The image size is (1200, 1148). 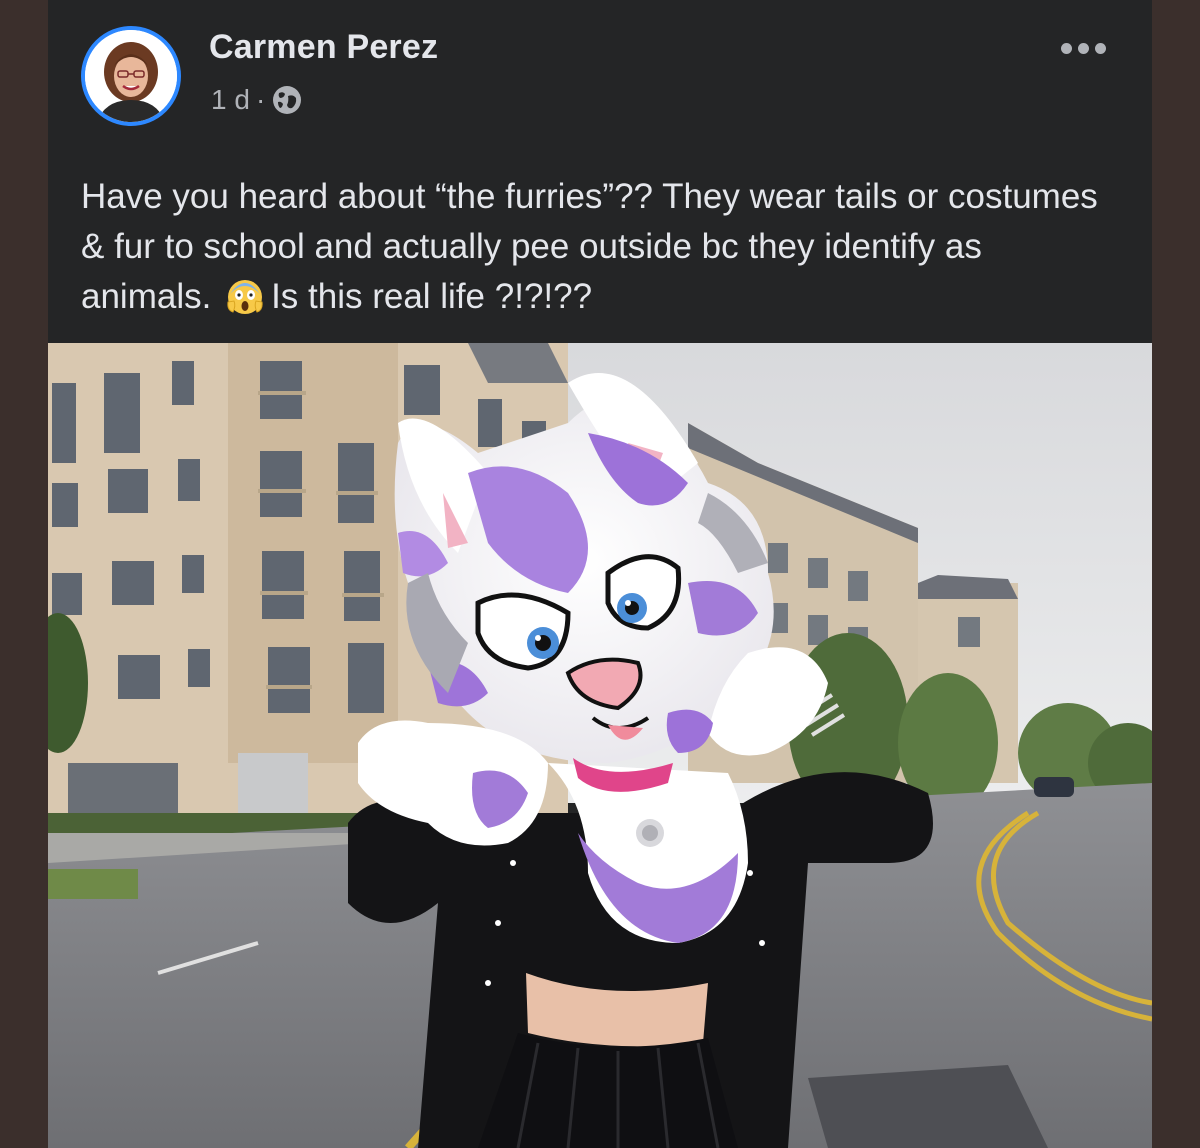 I want to click on more-options-button, so click(x=1083, y=48).